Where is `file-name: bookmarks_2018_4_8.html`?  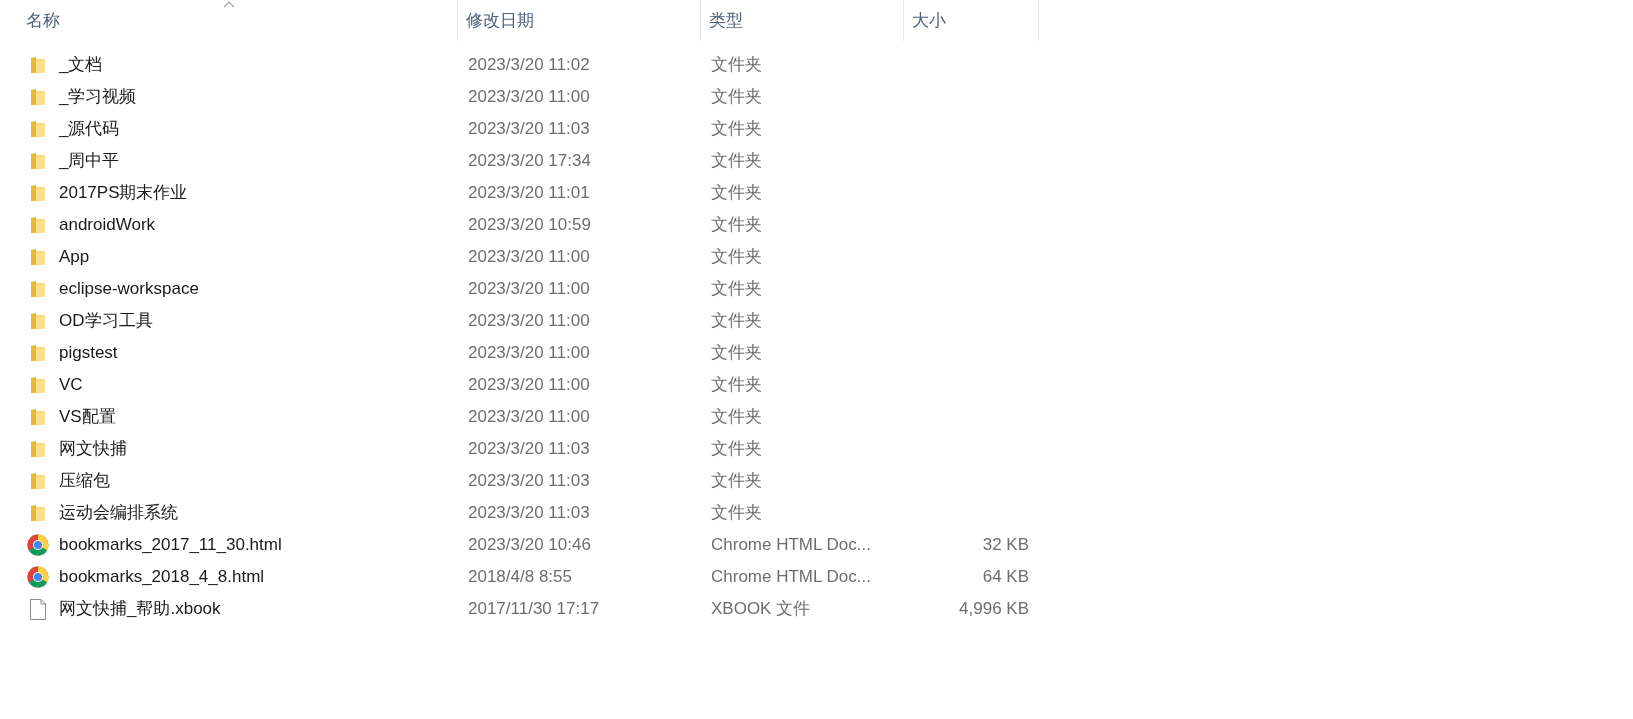 file-name: bookmarks_2018_4_8.html is located at coordinates (162, 577).